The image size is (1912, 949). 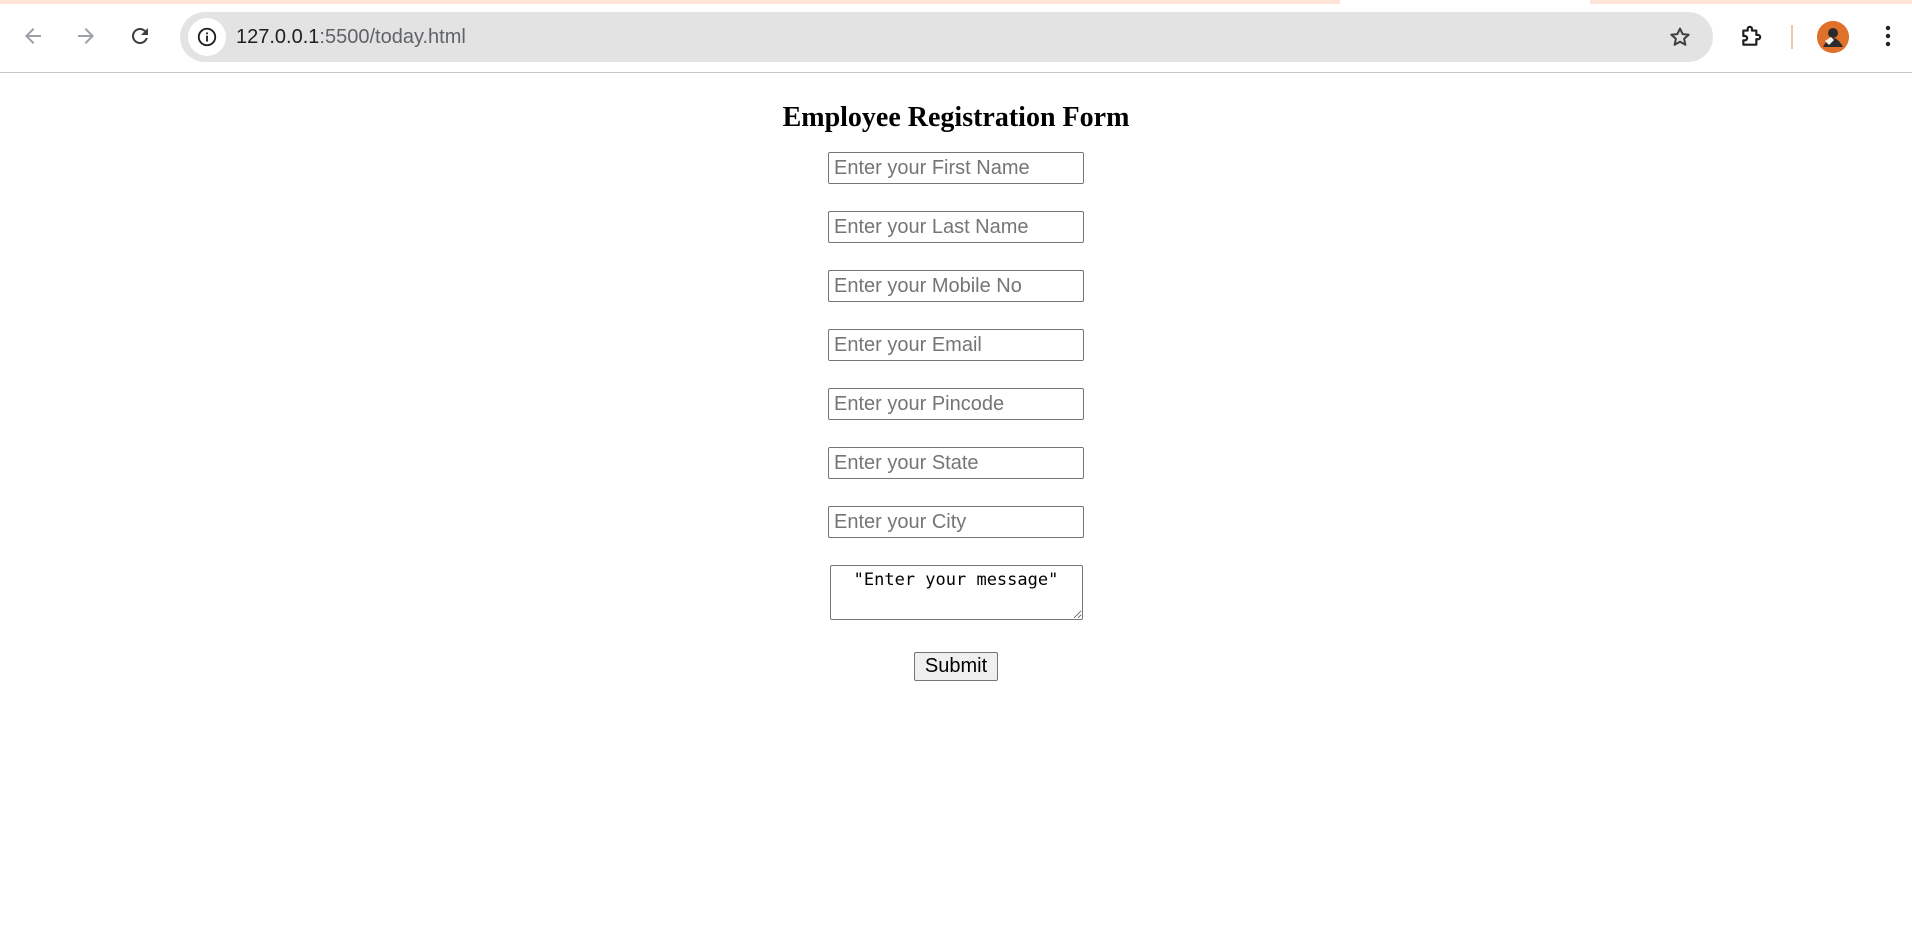 I want to click on url-text: 127.0.0.1:5500/today.html, so click(x=351, y=37).